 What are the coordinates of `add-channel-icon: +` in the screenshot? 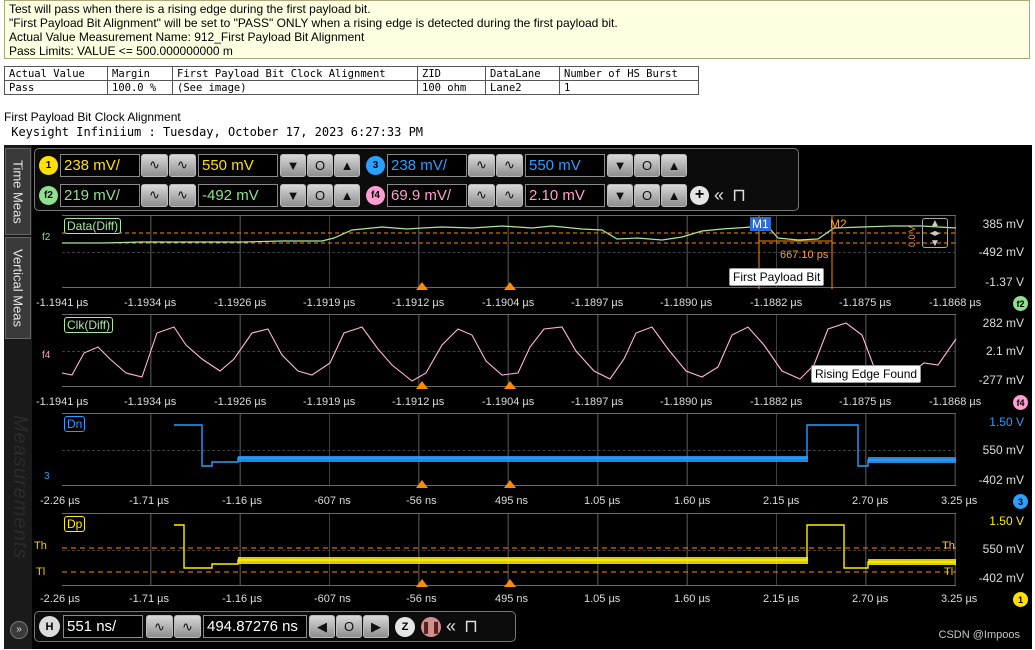 It's located at (699, 195).